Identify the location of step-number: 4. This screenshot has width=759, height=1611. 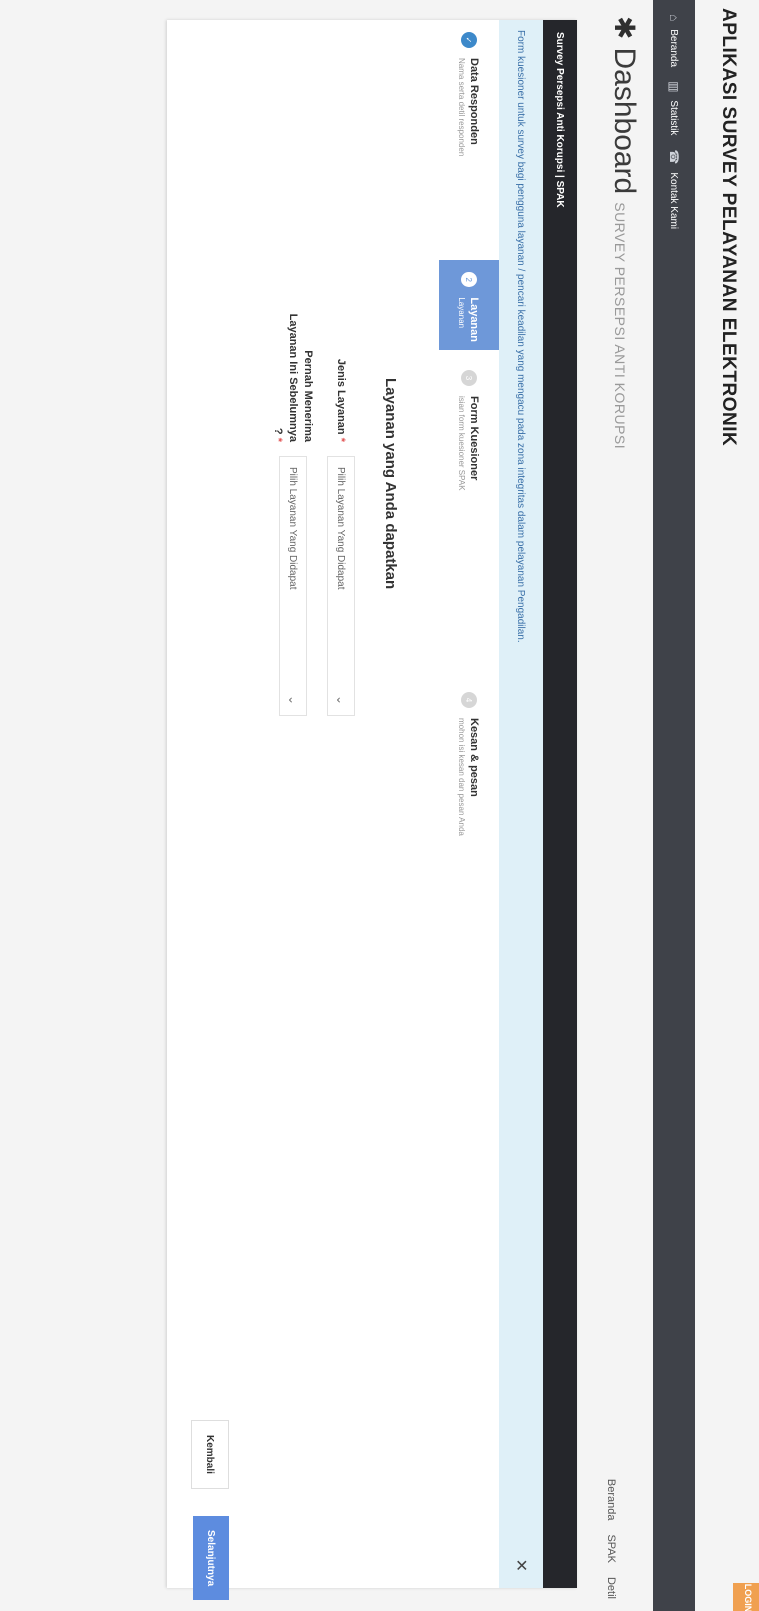
(469, 700).